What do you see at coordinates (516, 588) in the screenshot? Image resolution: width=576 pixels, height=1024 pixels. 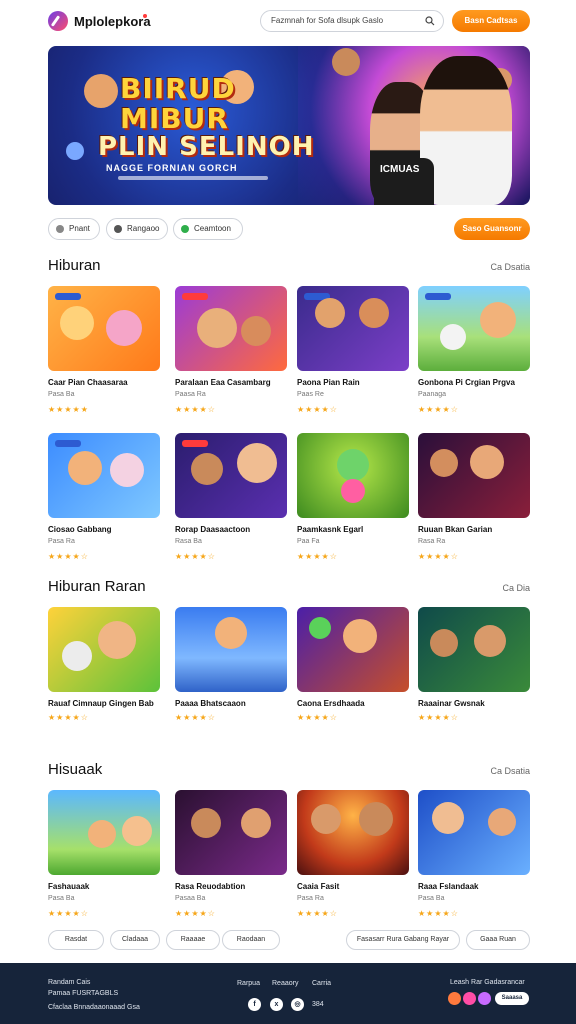 I see `section-see-all-link: Ca Dia` at bounding box center [516, 588].